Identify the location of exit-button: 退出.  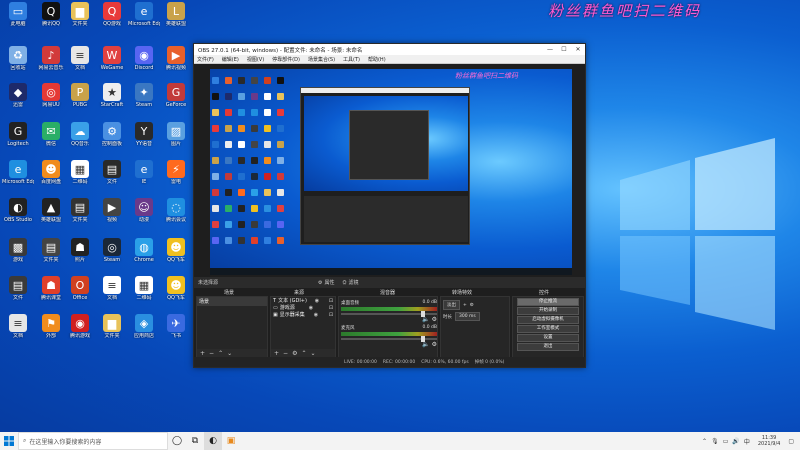
(548, 347).